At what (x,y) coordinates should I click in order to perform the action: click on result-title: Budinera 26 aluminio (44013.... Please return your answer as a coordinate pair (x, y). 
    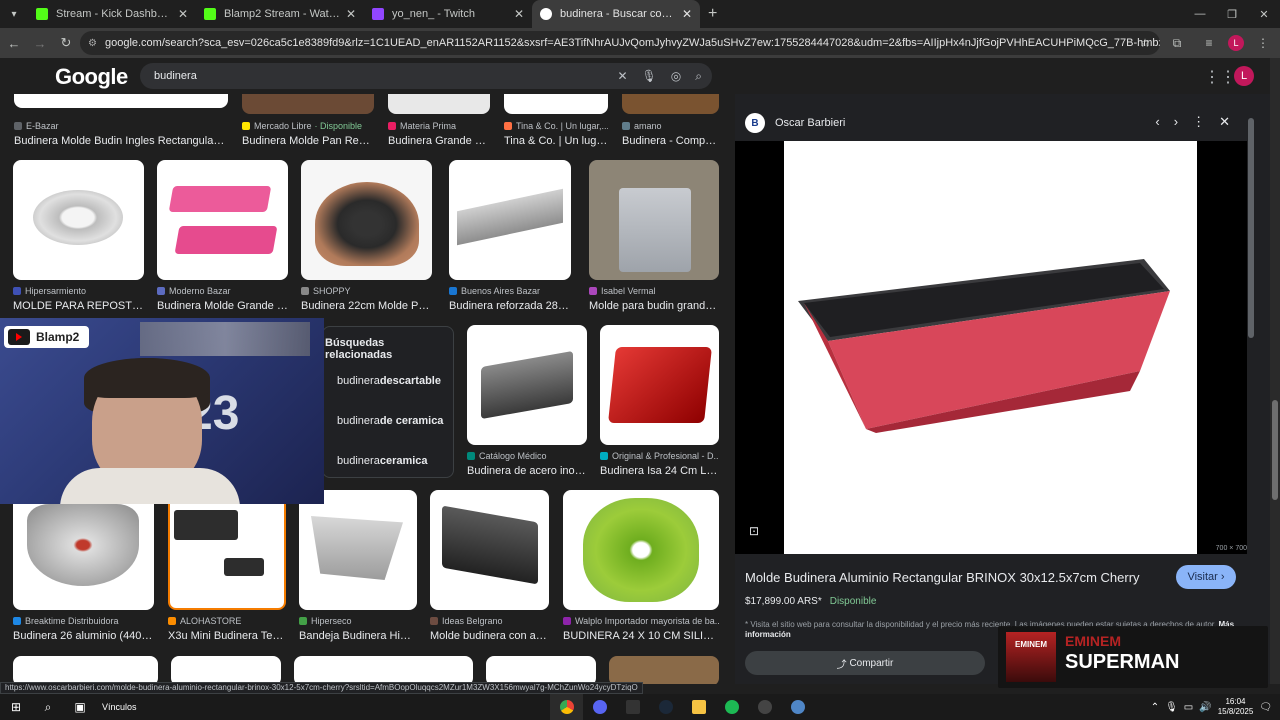
    Looking at the image, I should click on (83, 636).